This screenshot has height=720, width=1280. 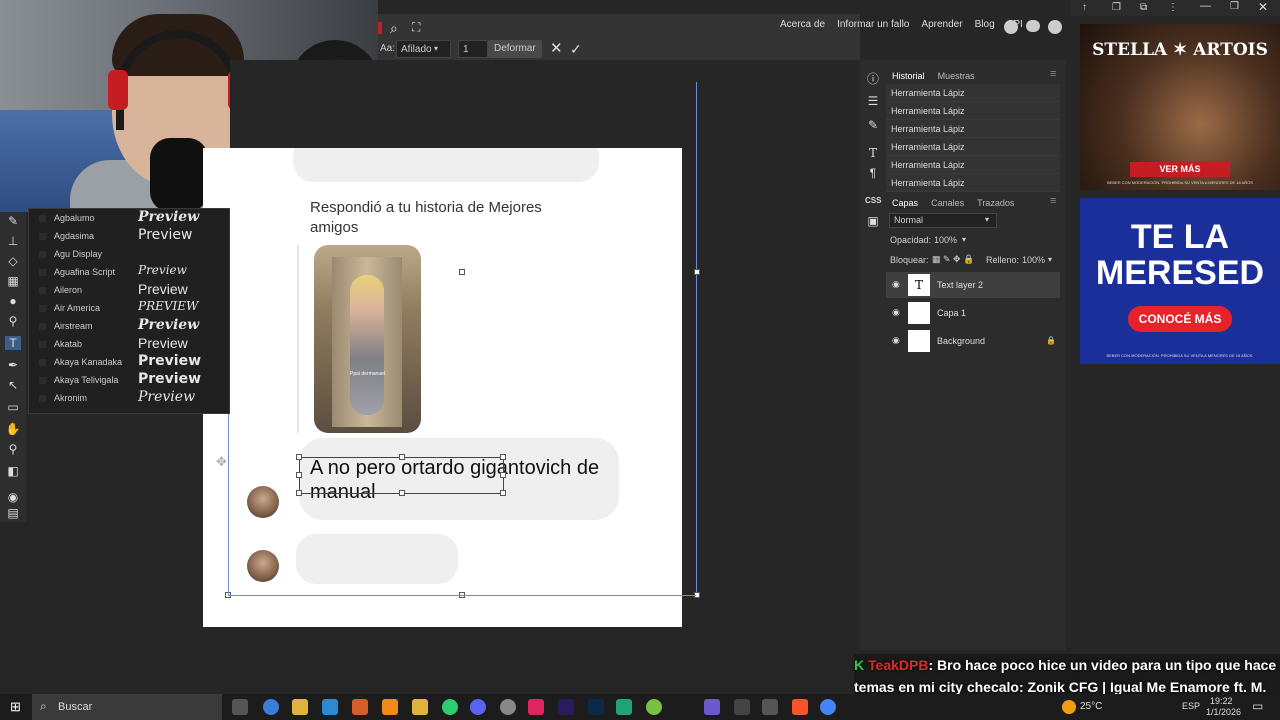 What do you see at coordinates (13, 261) in the screenshot?
I see `eraser-tool-icon: ◇` at bounding box center [13, 261].